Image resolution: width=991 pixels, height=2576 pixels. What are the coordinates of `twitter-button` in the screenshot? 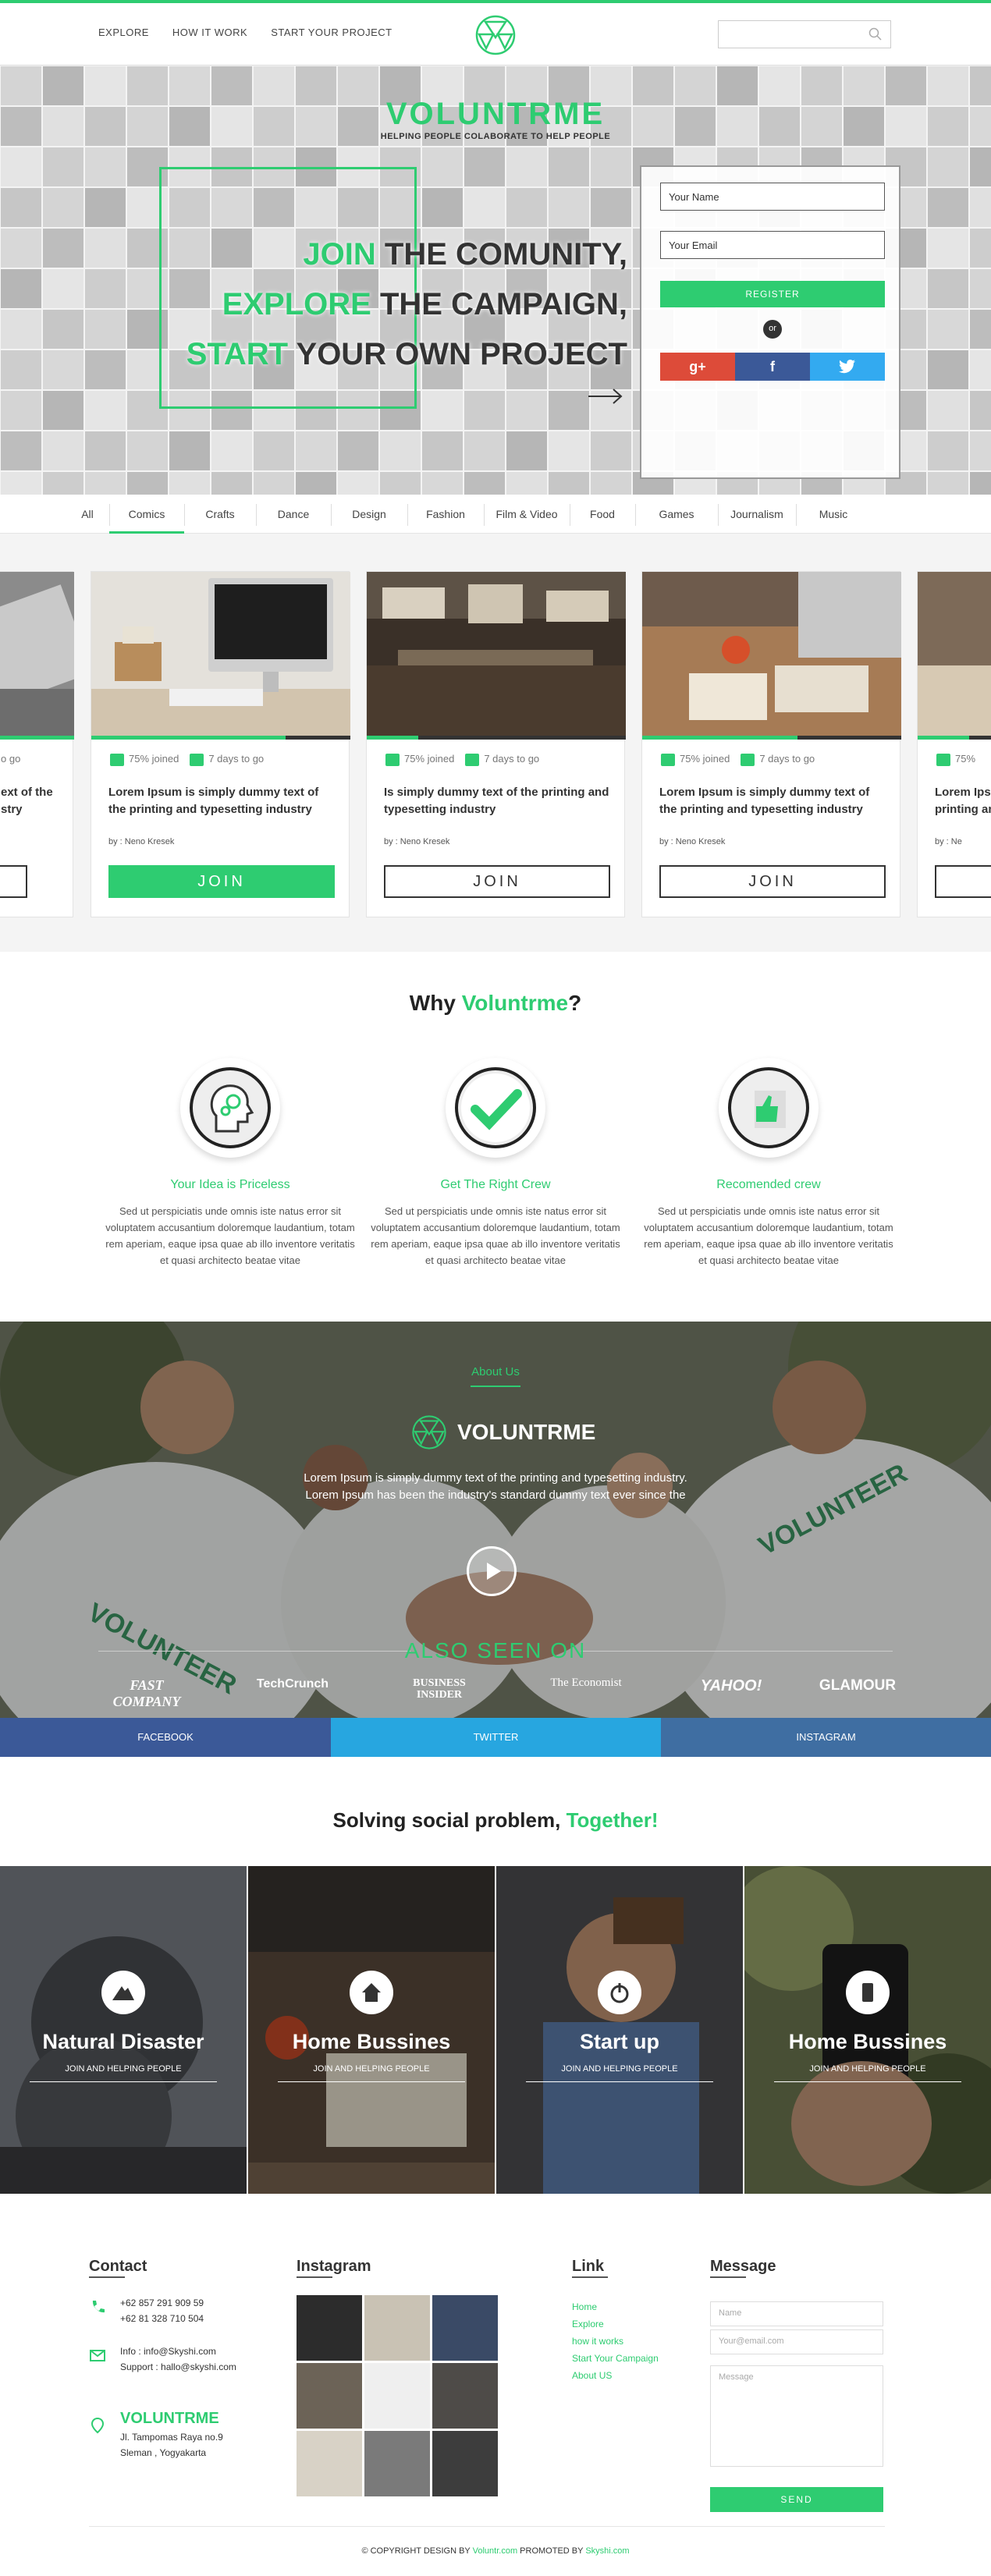 It's located at (847, 367).